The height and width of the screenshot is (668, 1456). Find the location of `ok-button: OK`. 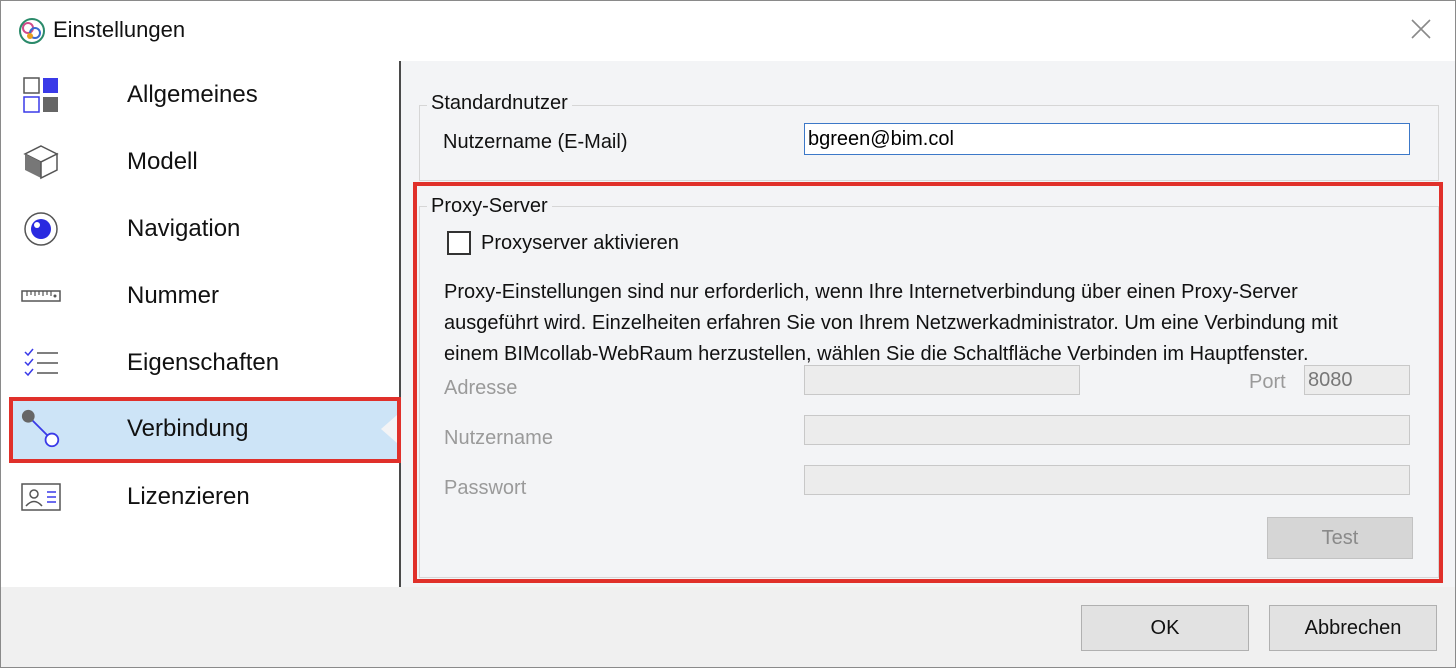

ok-button: OK is located at coordinates (1165, 628).